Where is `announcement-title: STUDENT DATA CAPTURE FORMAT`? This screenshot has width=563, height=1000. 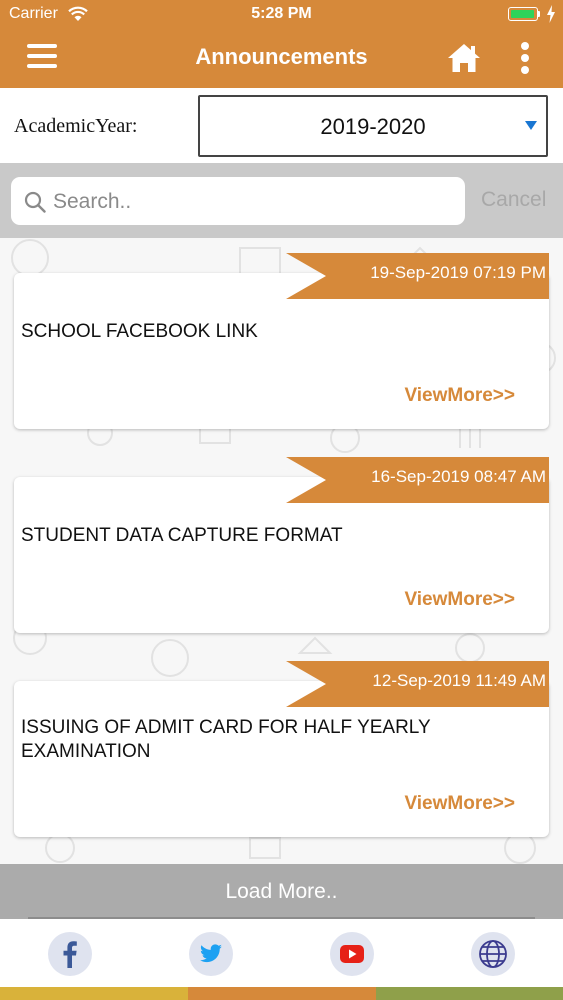 announcement-title: STUDENT DATA CAPTURE FORMAT is located at coordinates (182, 535).